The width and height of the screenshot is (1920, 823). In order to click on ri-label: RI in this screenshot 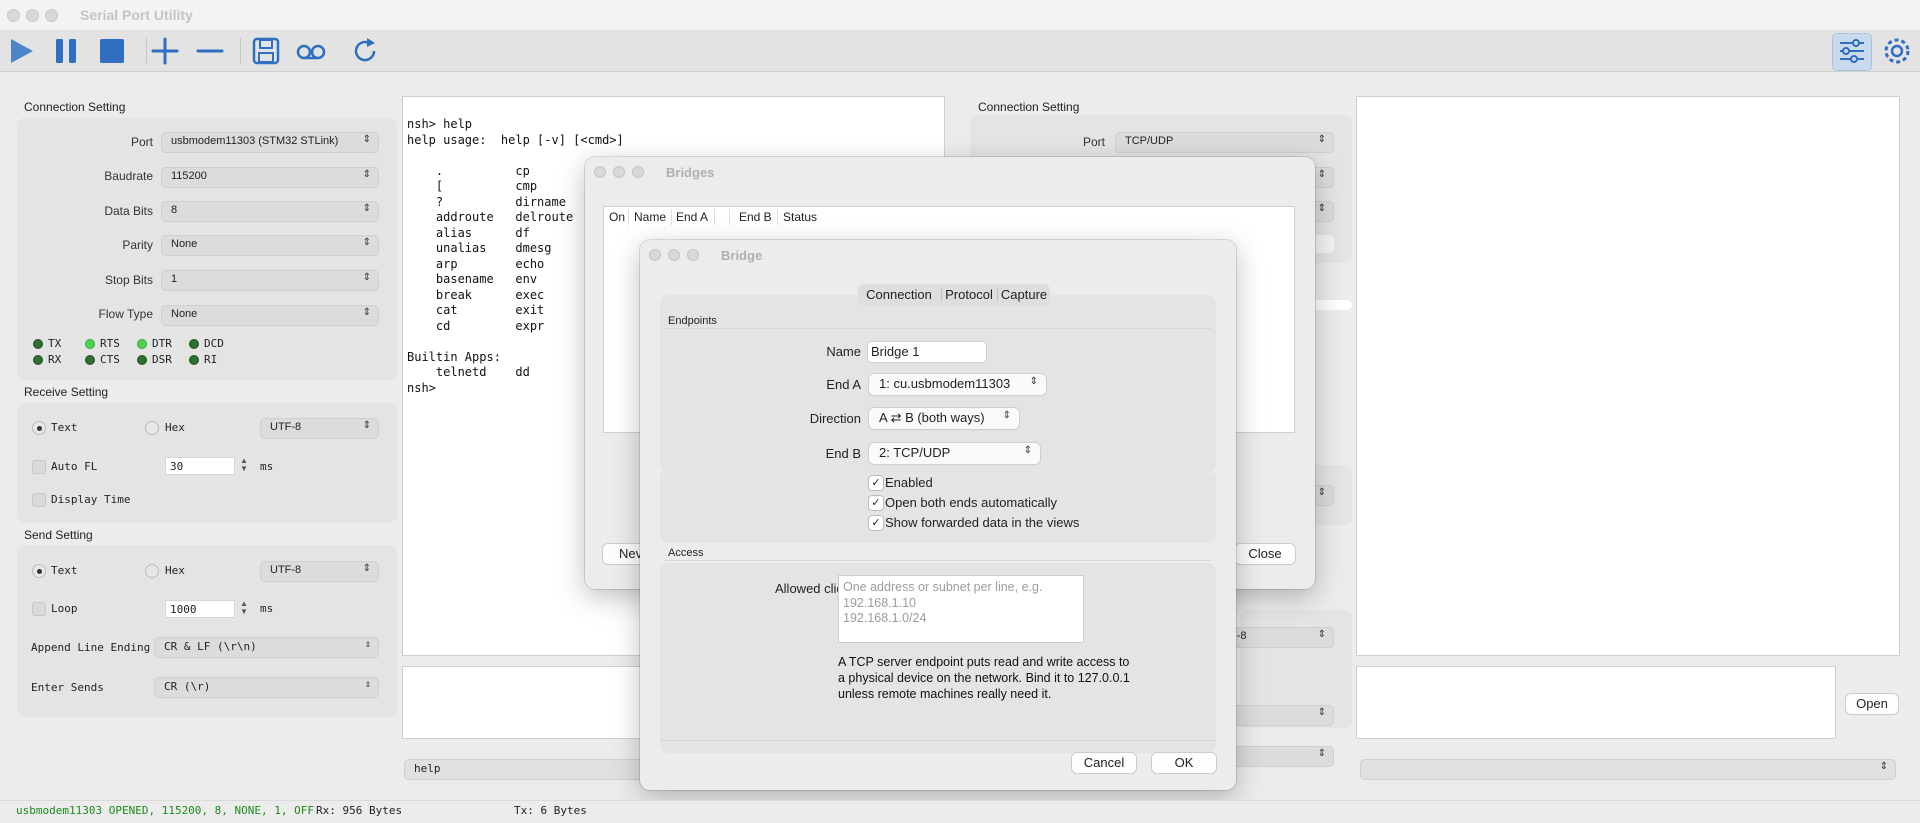, I will do `click(211, 359)`.